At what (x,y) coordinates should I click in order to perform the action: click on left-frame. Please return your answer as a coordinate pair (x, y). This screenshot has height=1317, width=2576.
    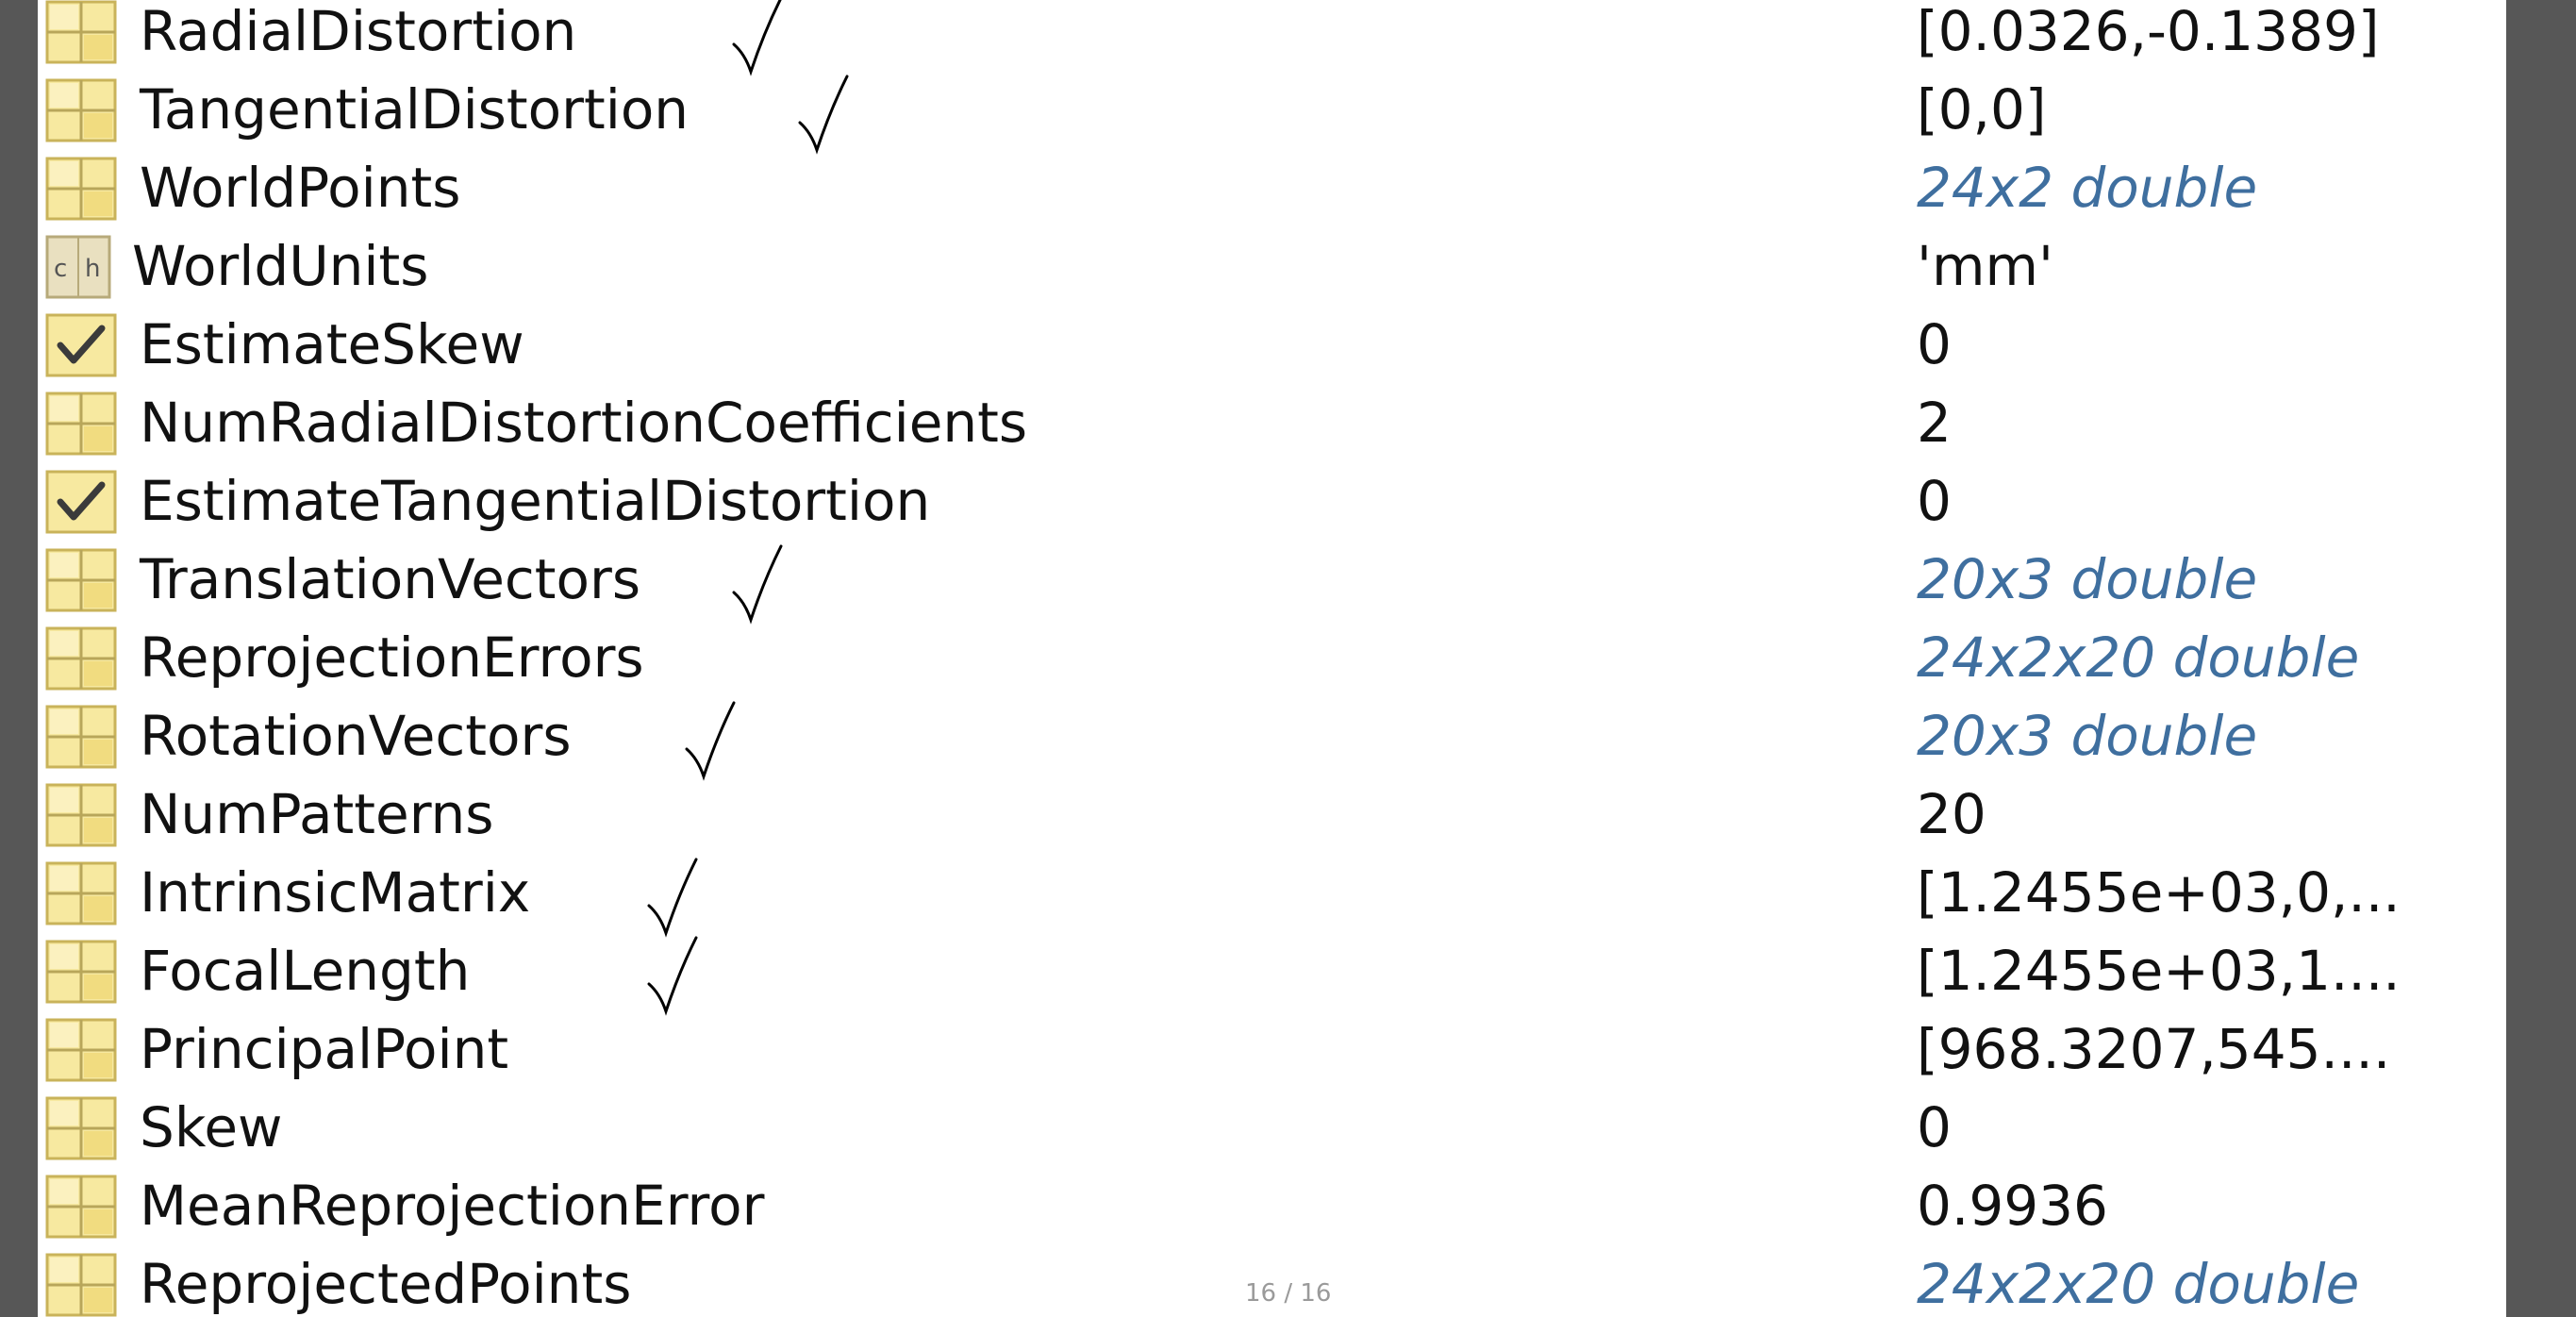
    Looking at the image, I should click on (19, 658).